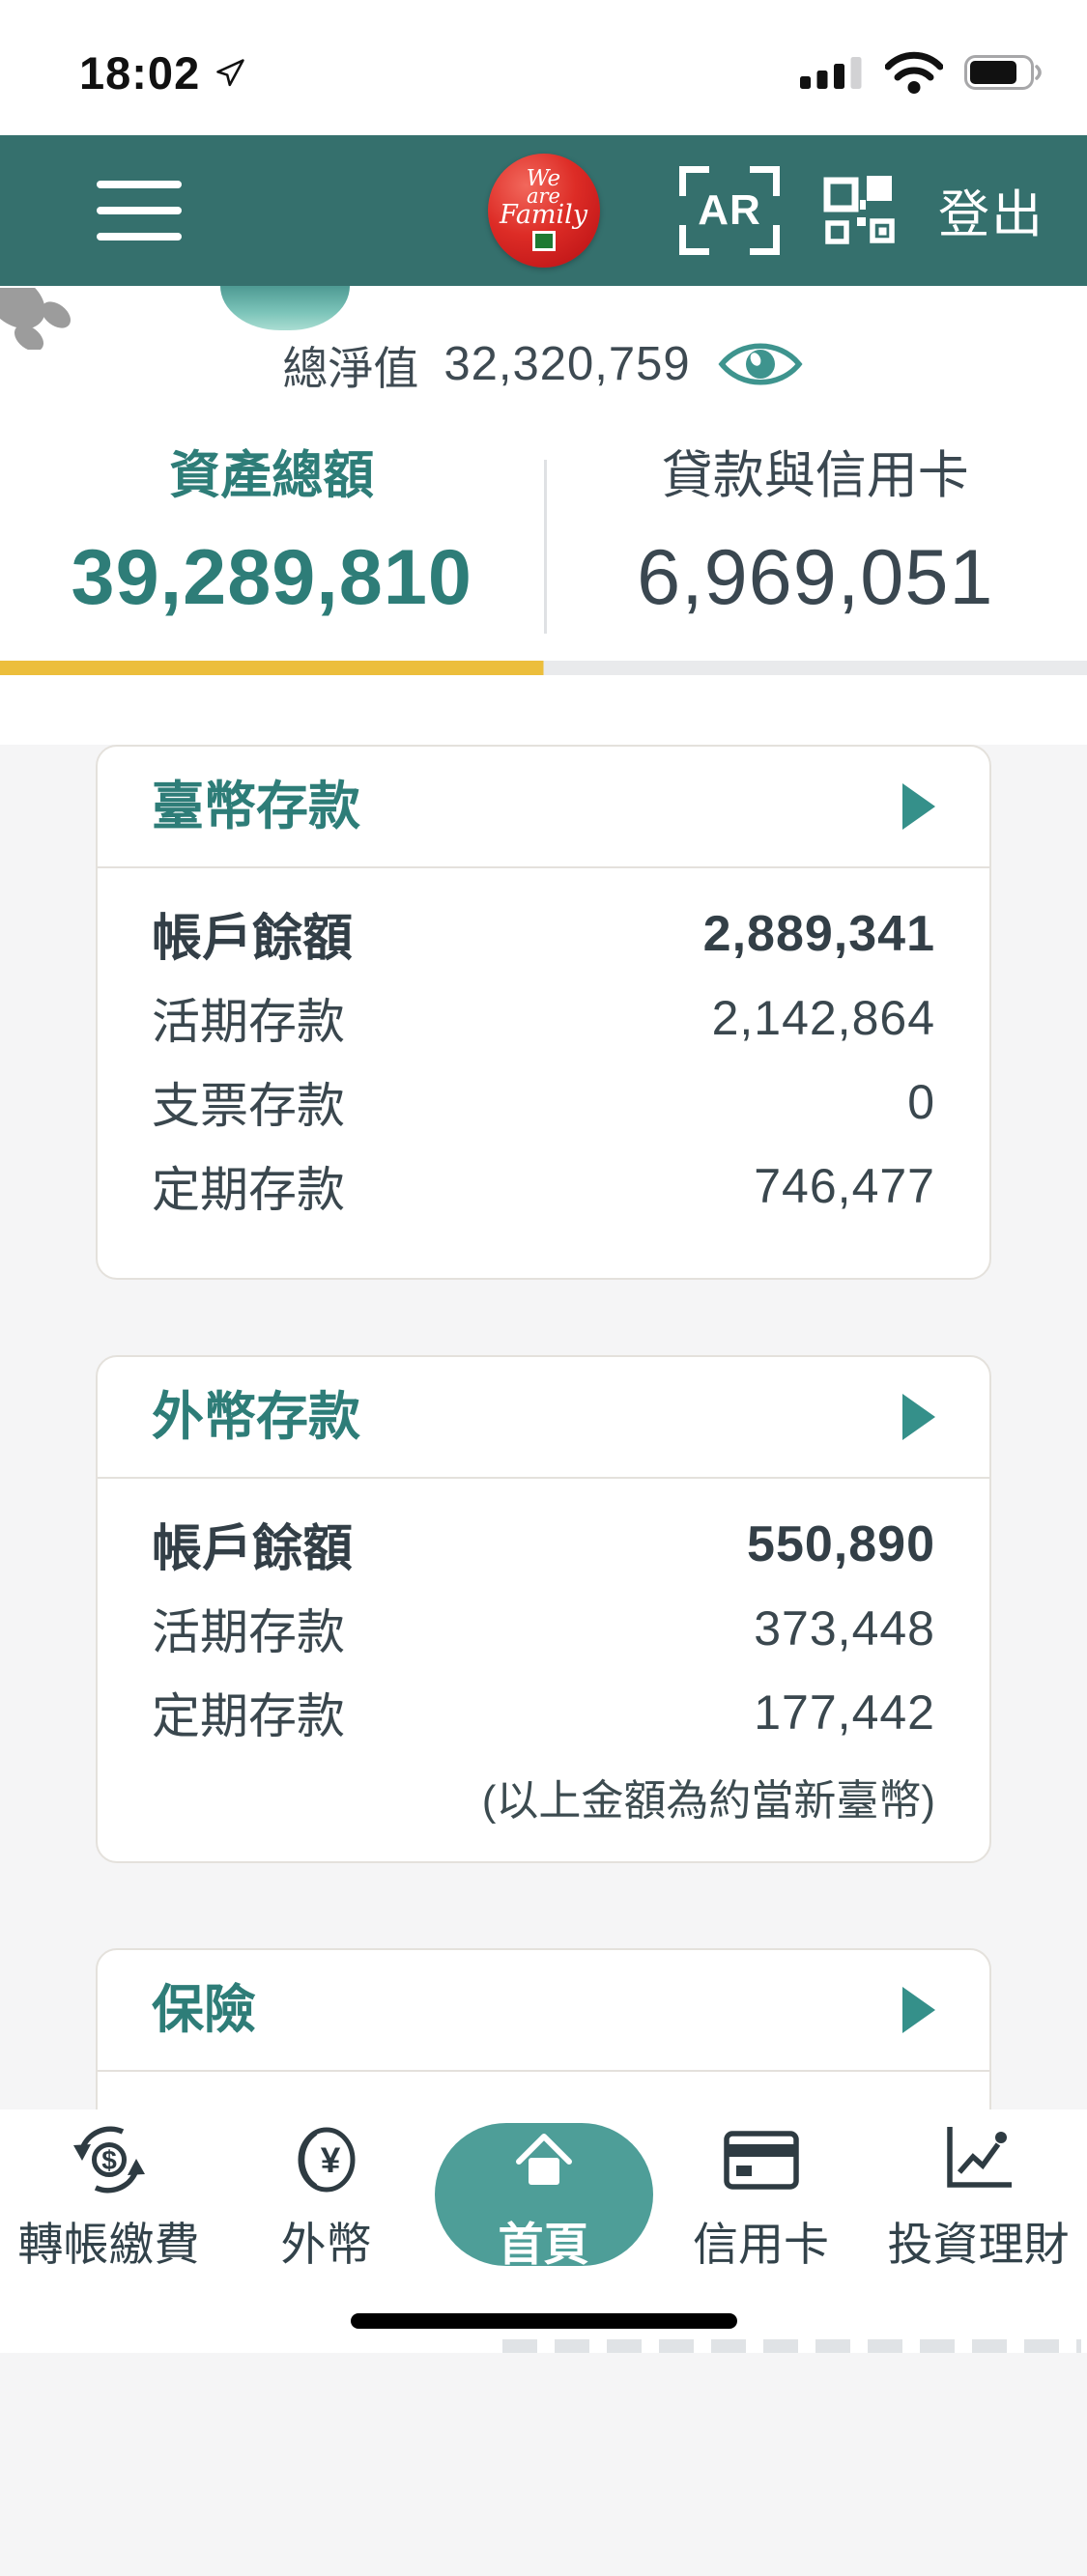  Describe the element at coordinates (543, 1186) in the screenshot. I see `table-row: 定期存款 746,477` at that location.